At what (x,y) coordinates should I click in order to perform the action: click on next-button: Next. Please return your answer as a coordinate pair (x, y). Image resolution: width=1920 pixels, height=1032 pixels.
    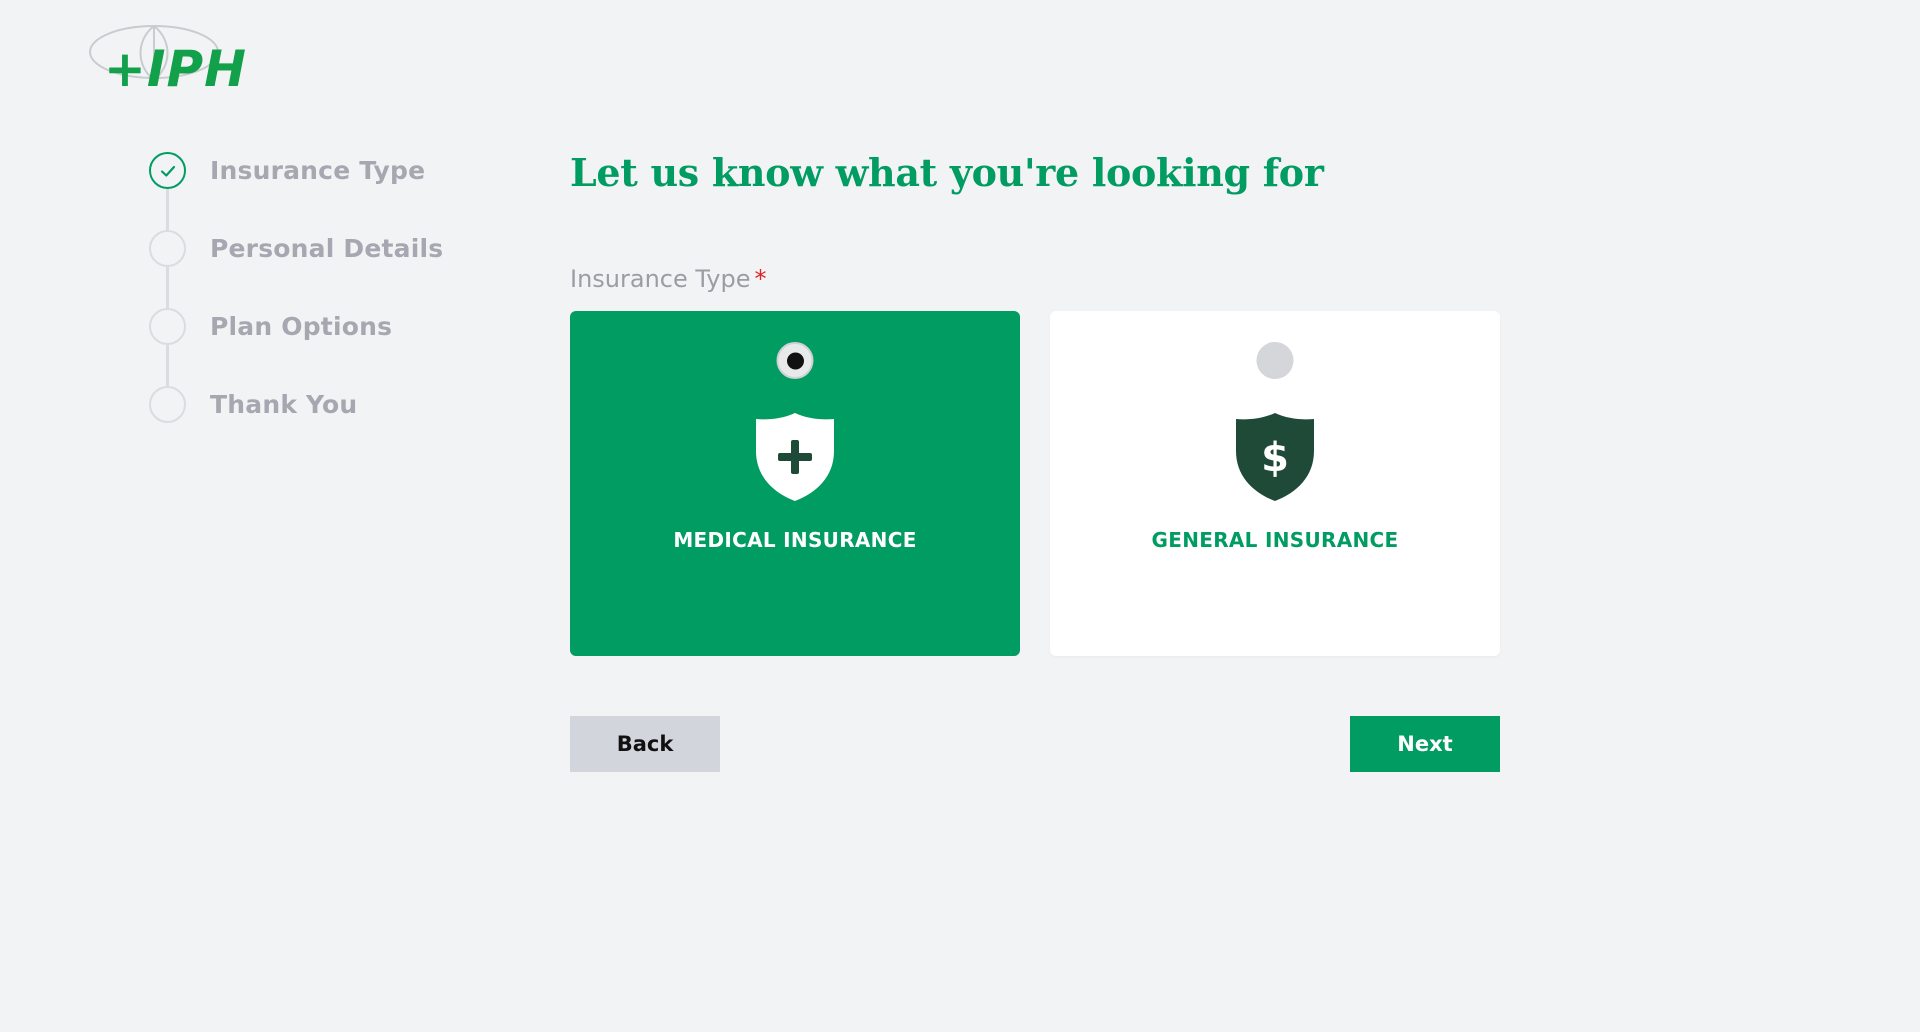
    Looking at the image, I should click on (1425, 744).